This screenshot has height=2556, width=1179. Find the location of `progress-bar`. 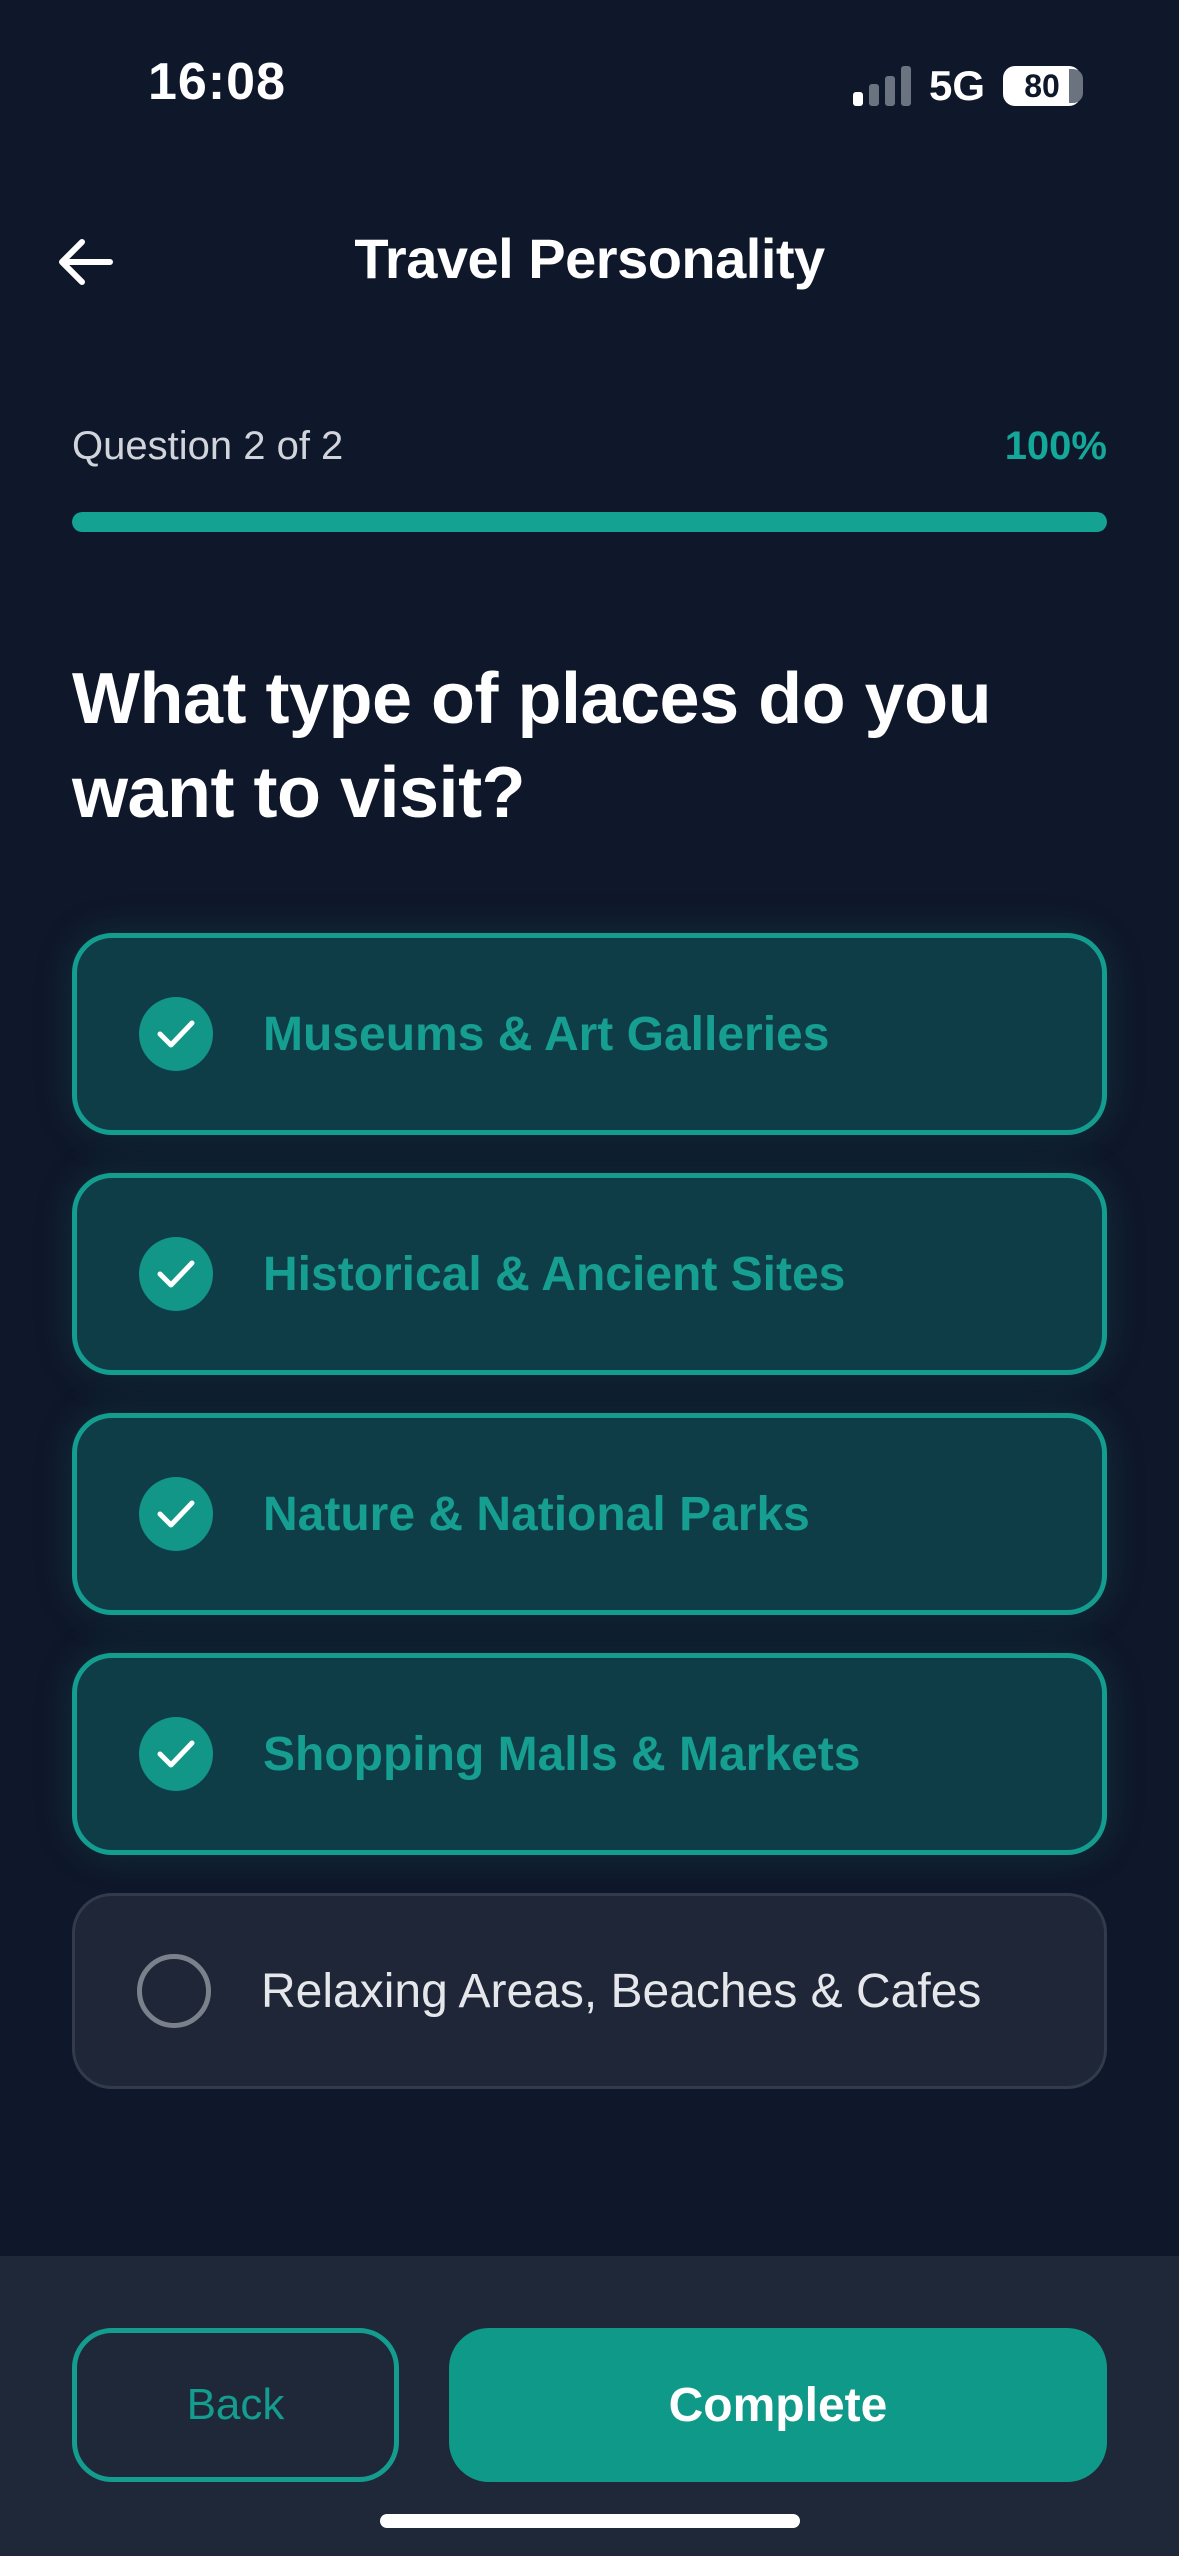

progress-bar is located at coordinates (589, 522).